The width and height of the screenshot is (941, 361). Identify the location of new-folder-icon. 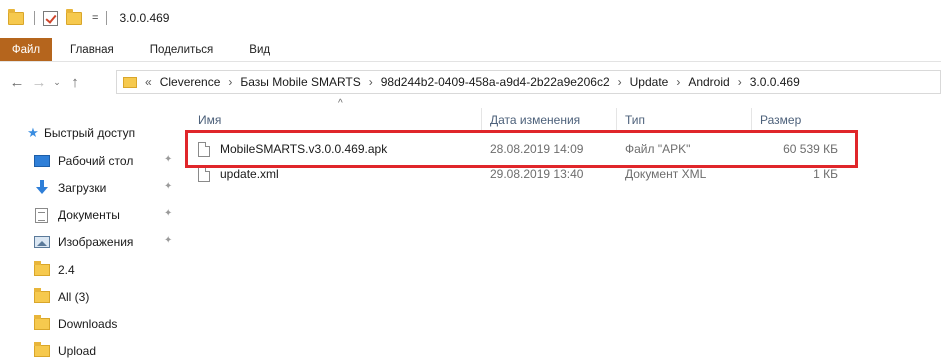
(74, 16).